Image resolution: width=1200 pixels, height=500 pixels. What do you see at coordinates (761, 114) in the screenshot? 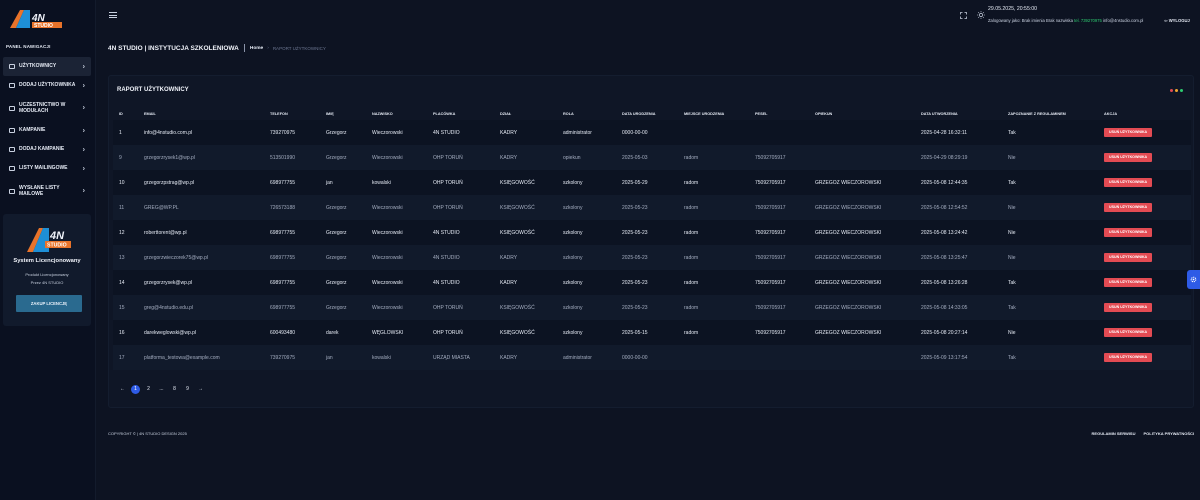
I see `column-header: PESEL` at bounding box center [761, 114].